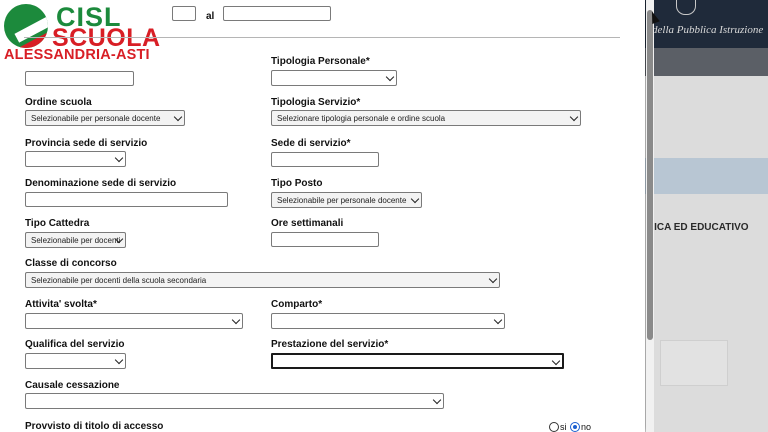 This screenshot has height=432, width=768. Describe the element at coordinates (586, 427) in the screenshot. I see `titolo-accesso-no-label: no` at that location.